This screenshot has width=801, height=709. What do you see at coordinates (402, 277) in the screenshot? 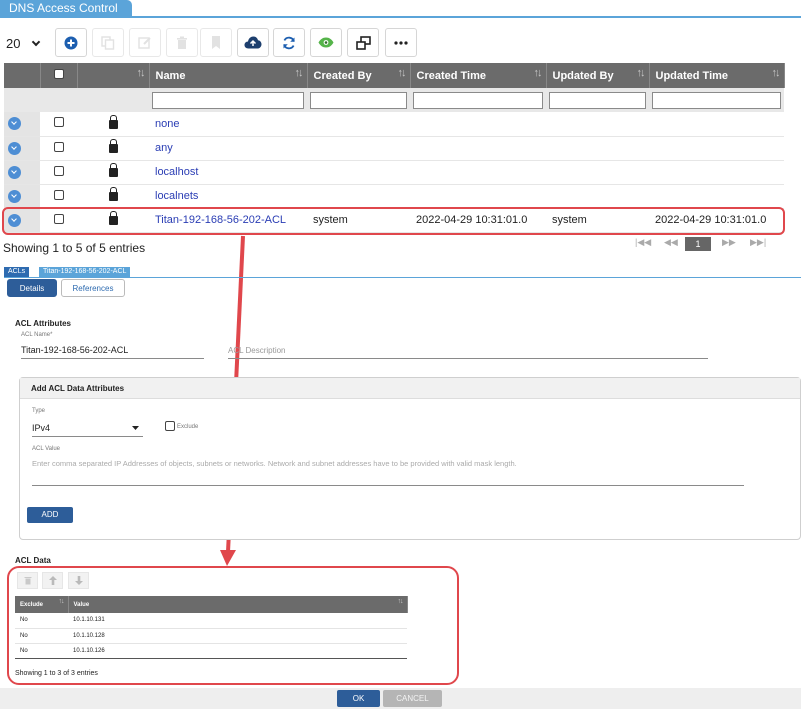
I see `breadcrumb-divider` at bounding box center [402, 277].